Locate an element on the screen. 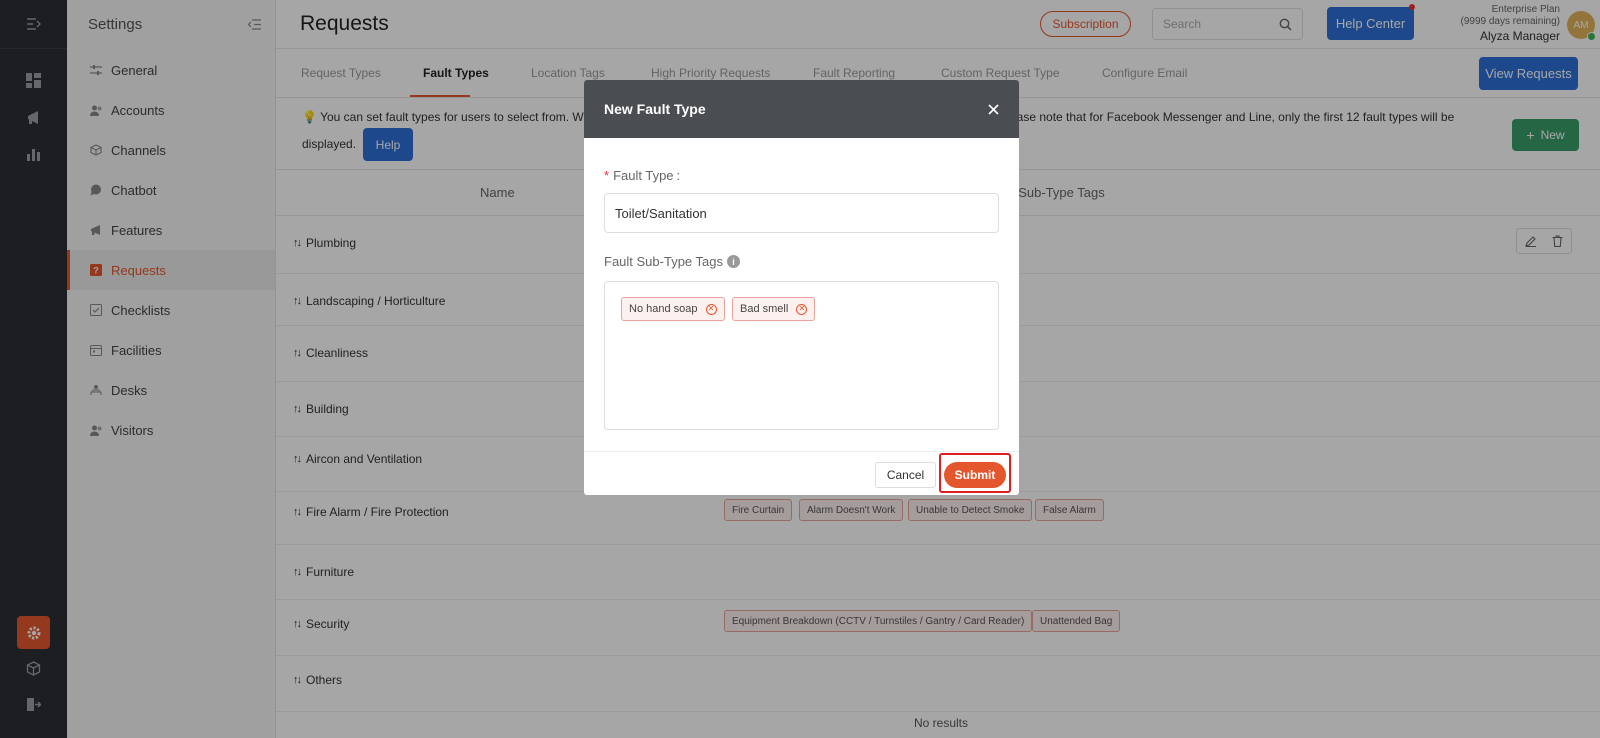 The image size is (1600, 738). fault-type-input is located at coordinates (801, 213).